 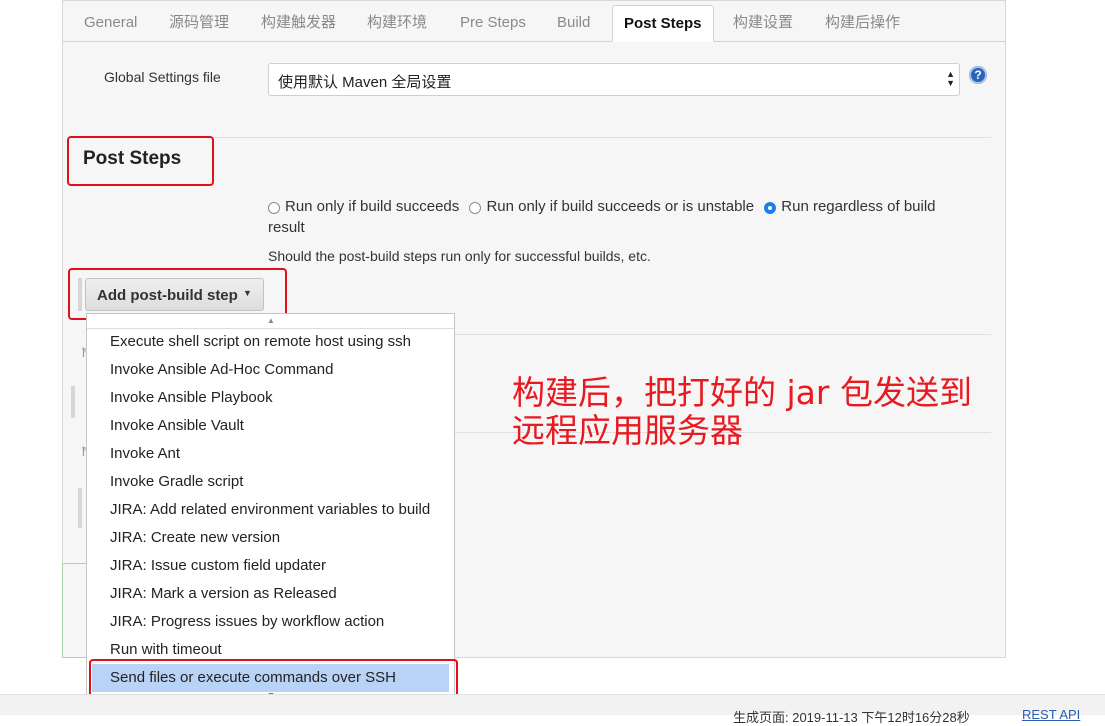 I want to click on title-highlight-box, so click(x=140, y=161).